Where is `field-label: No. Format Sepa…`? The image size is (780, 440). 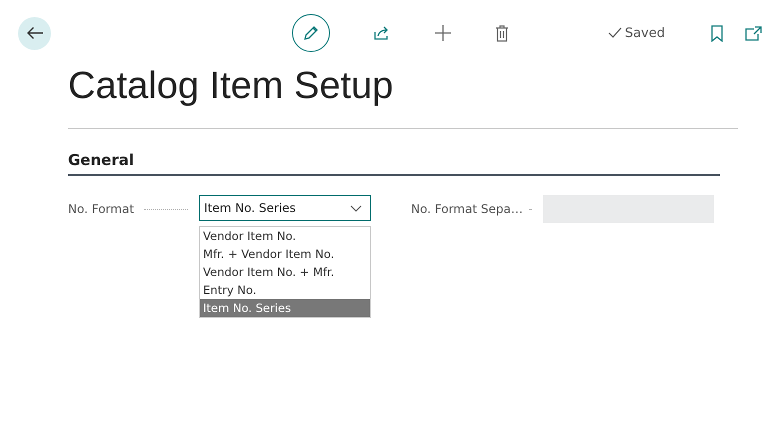
field-label: No. Format Sepa… is located at coordinates (467, 209).